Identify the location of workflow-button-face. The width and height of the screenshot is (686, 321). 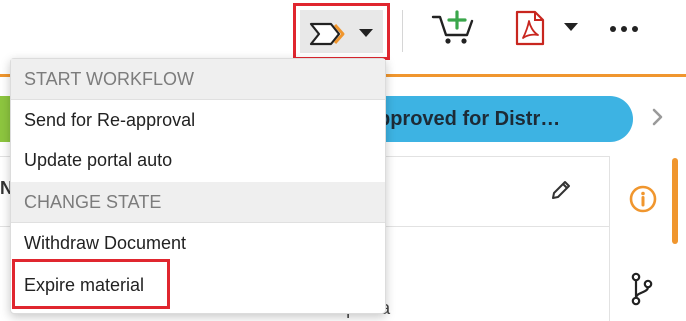
(341, 31).